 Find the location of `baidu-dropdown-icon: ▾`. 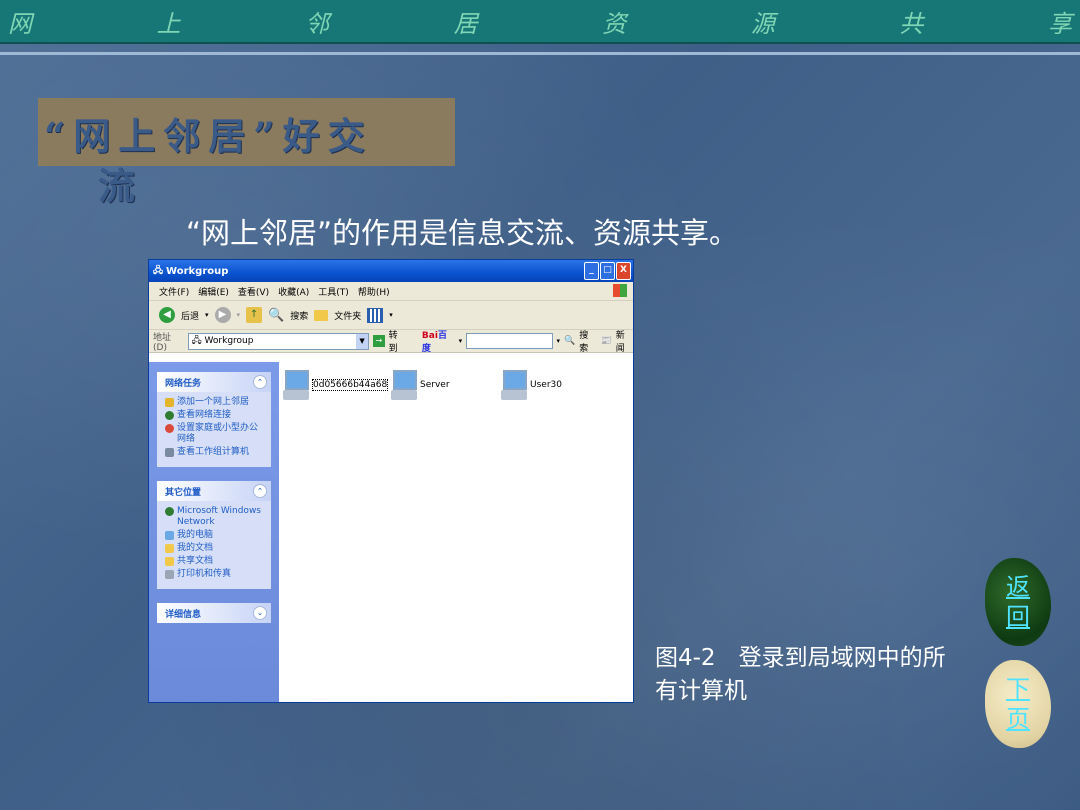

baidu-dropdown-icon: ▾ is located at coordinates (461, 341).